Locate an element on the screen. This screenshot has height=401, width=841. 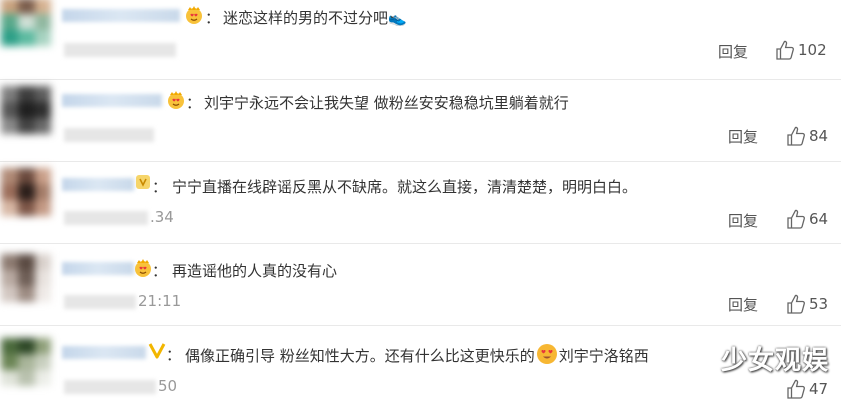
like-count: 53 is located at coordinates (819, 304).